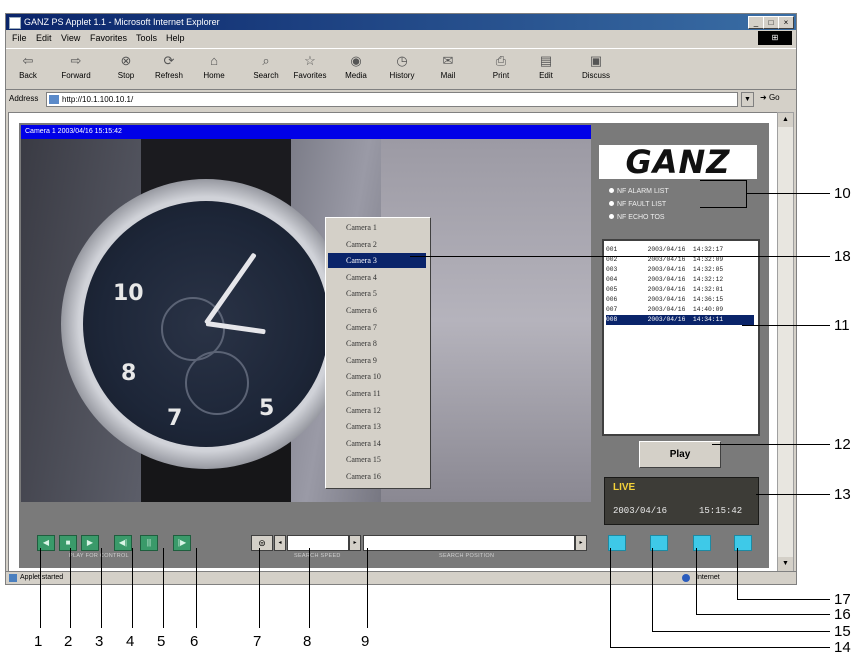  Describe the element at coordinates (28, 69) in the screenshot. I see `back-button: ⇦ Back` at that location.